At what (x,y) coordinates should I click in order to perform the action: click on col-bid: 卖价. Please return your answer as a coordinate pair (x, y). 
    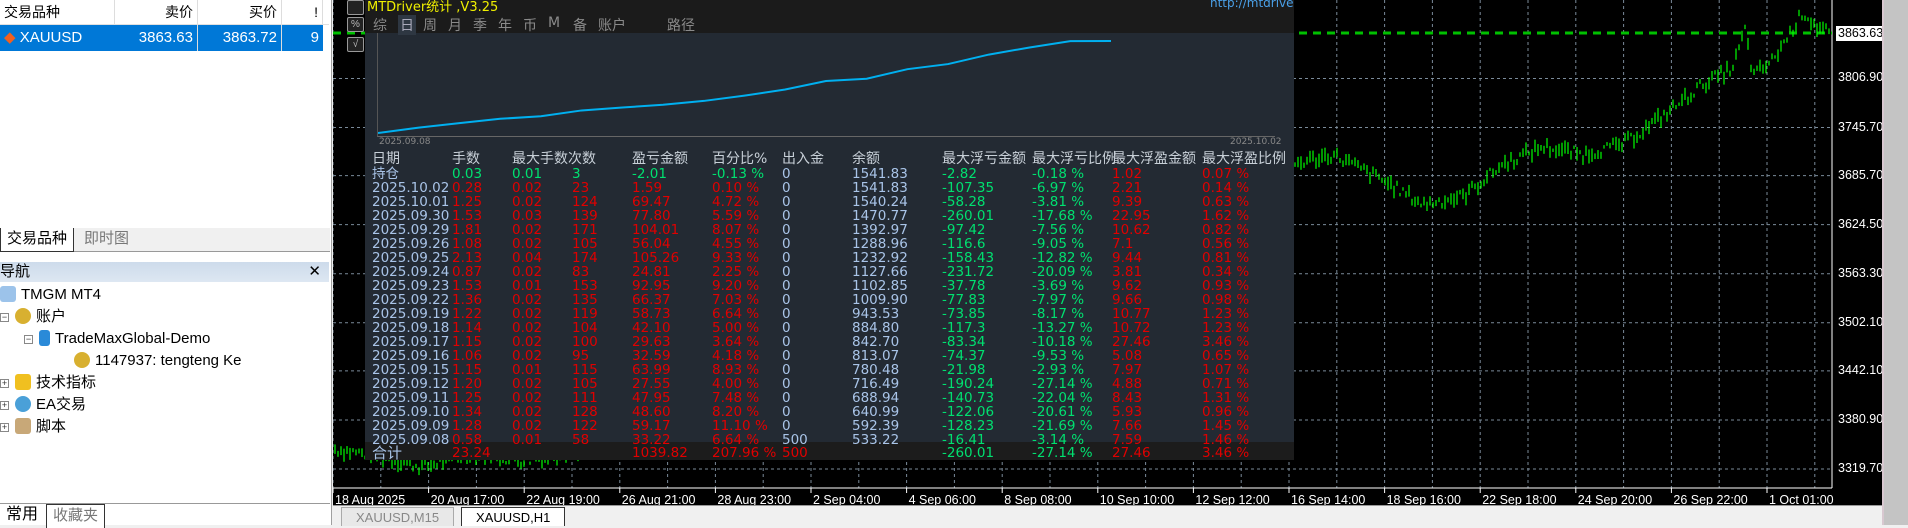
    Looking at the image, I should click on (156, 12).